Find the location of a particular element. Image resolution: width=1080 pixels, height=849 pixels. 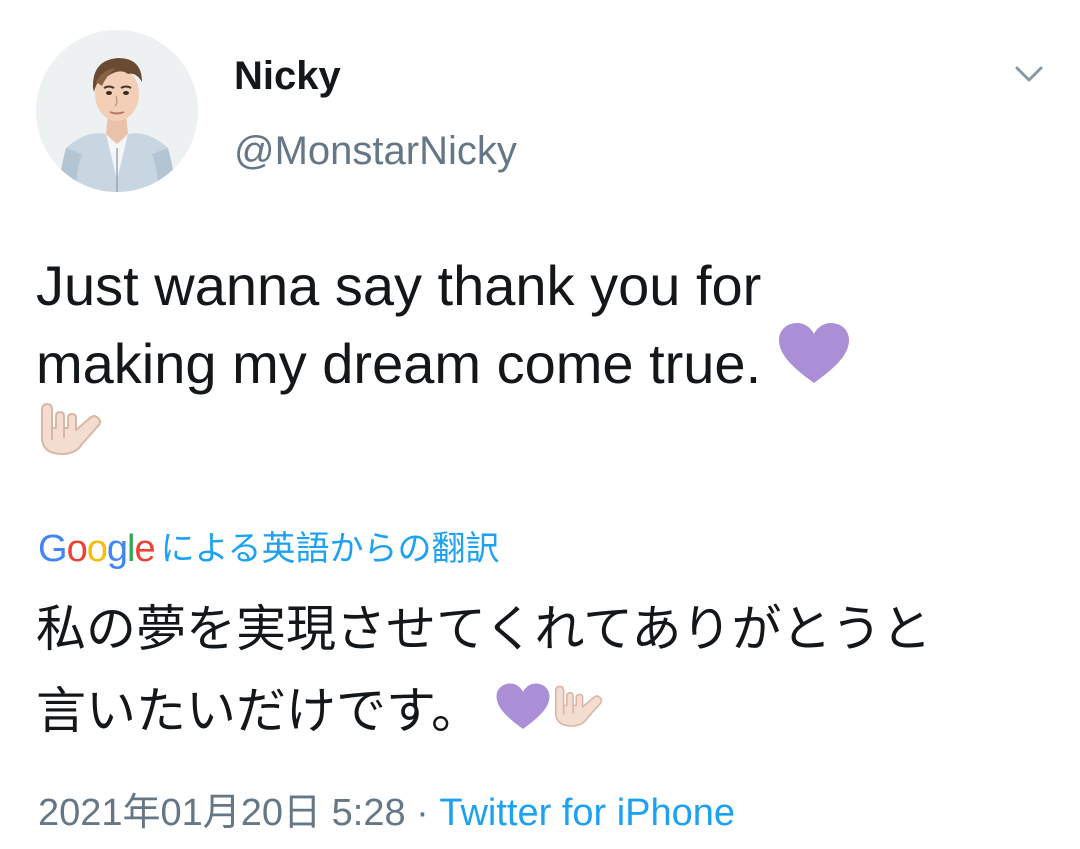

tweet-source-link: Twitter for iPhone is located at coordinates (587, 813).